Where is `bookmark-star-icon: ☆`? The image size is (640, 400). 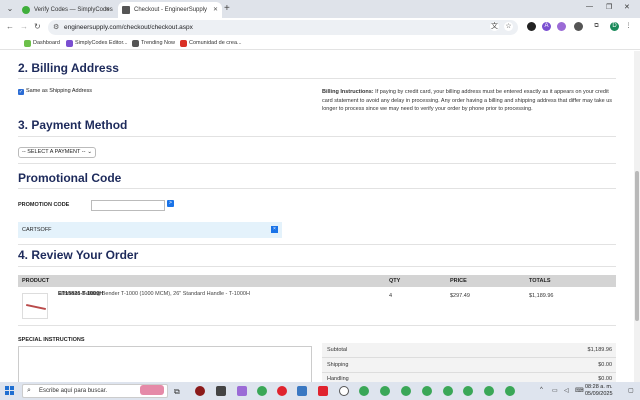 bookmark-star-icon: ☆ is located at coordinates (508, 26).